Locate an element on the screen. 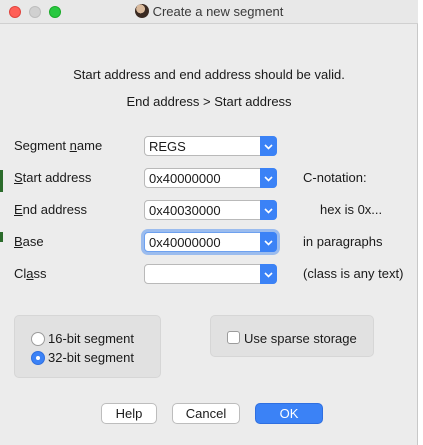 The height and width of the screenshot is (445, 423). label-text: ase is located at coordinates (33, 241).